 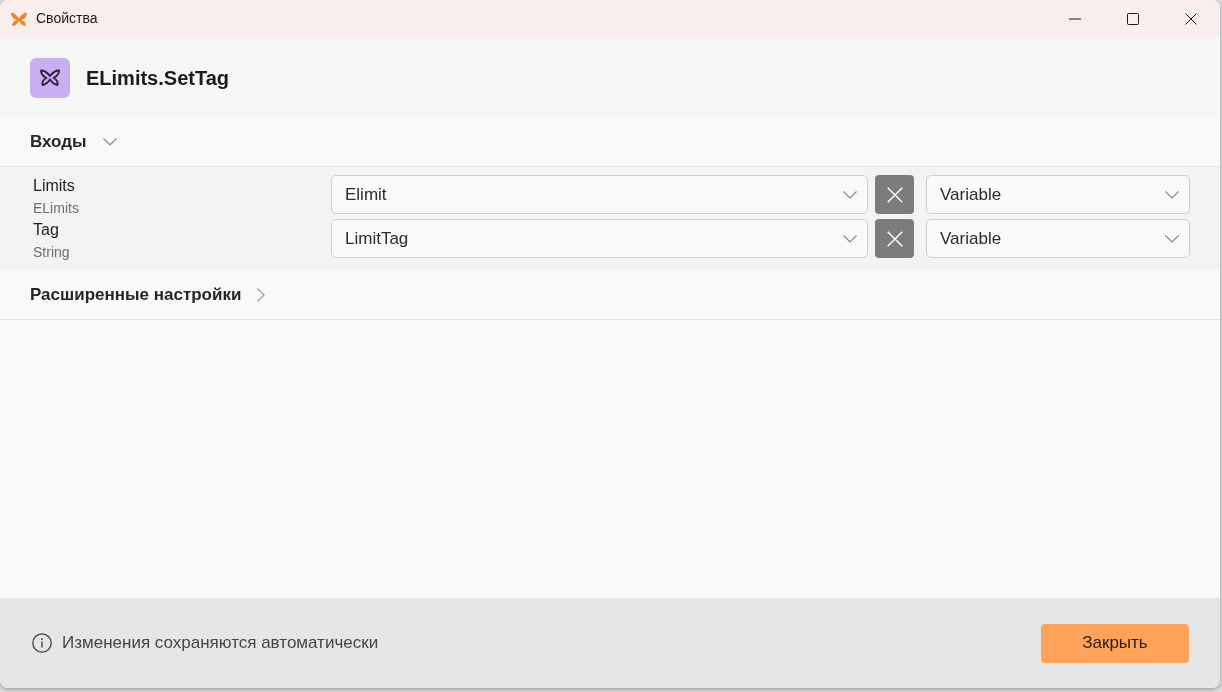 What do you see at coordinates (599, 194) in the screenshot?
I see `value-dropdown: Elimit` at bounding box center [599, 194].